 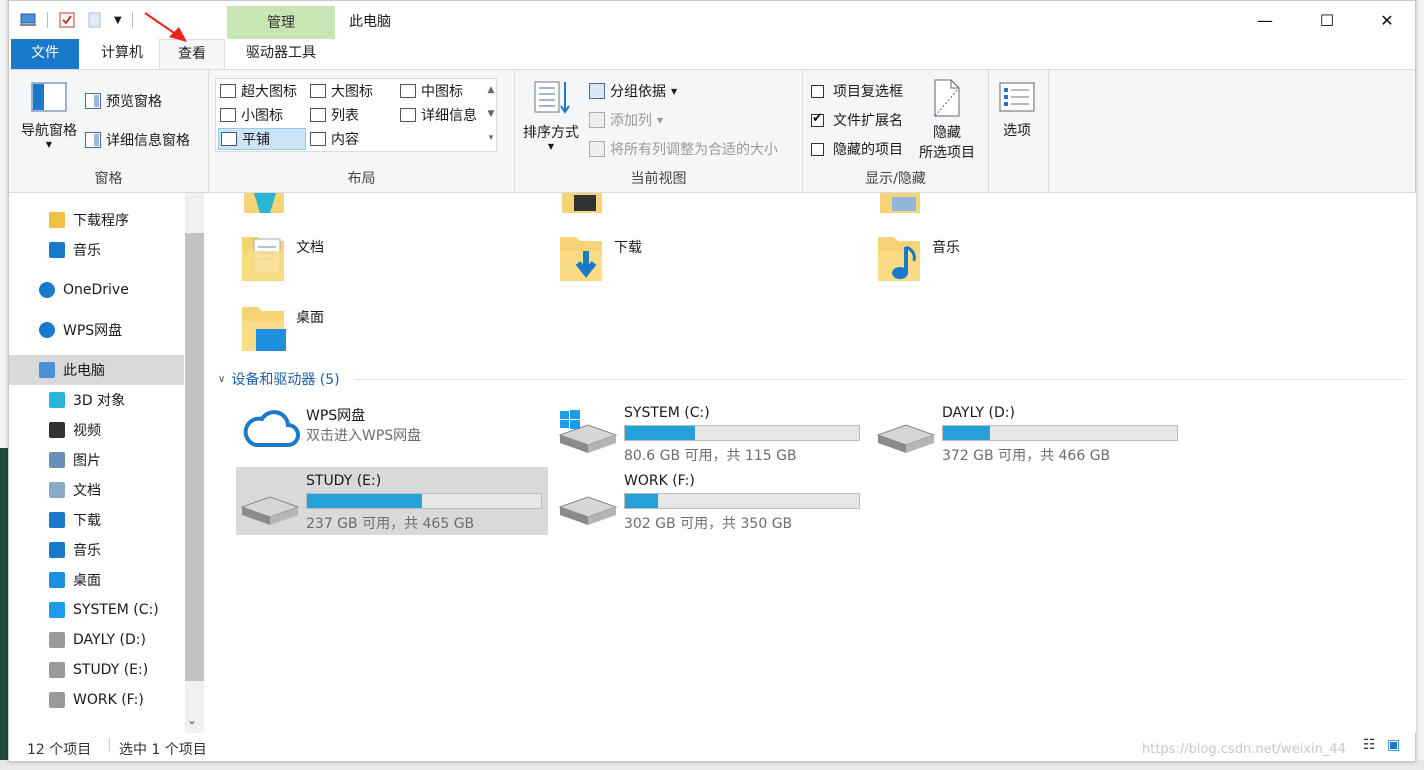 I want to click on drive-d: DAYLY (D:) 372 GB 可用，共 466 GB, so click(x=1028, y=433).